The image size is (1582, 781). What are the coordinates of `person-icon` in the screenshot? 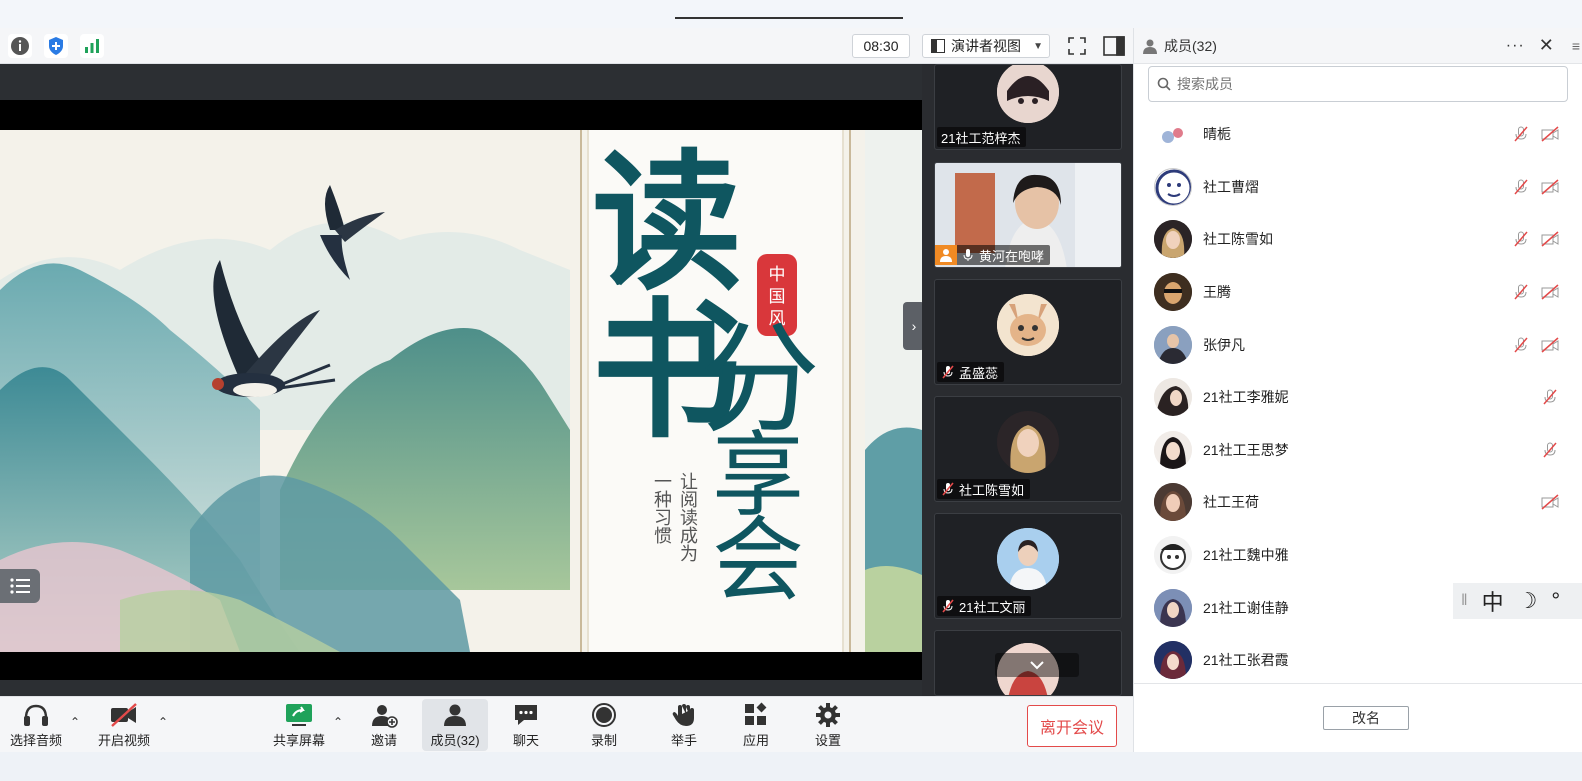 It's located at (946, 255).